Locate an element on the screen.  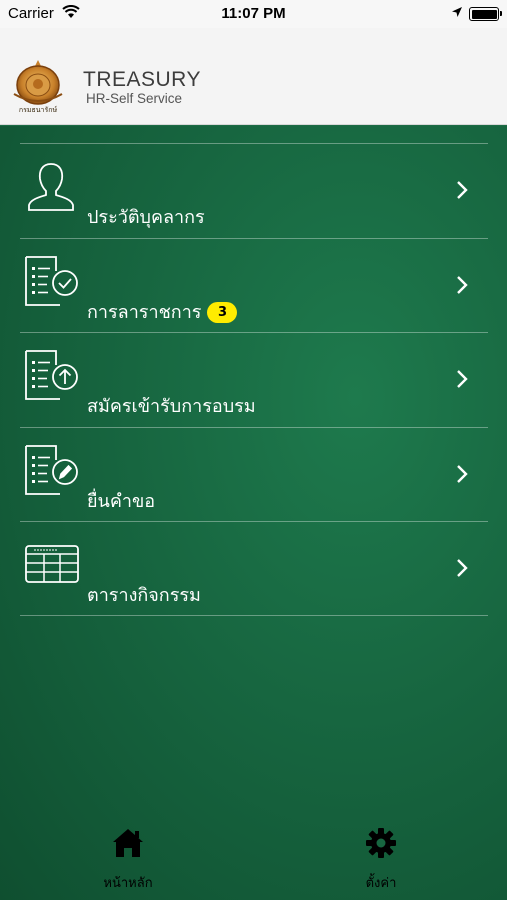
status-bar: Carrier 11:07 PM is located at coordinates (253, 14).